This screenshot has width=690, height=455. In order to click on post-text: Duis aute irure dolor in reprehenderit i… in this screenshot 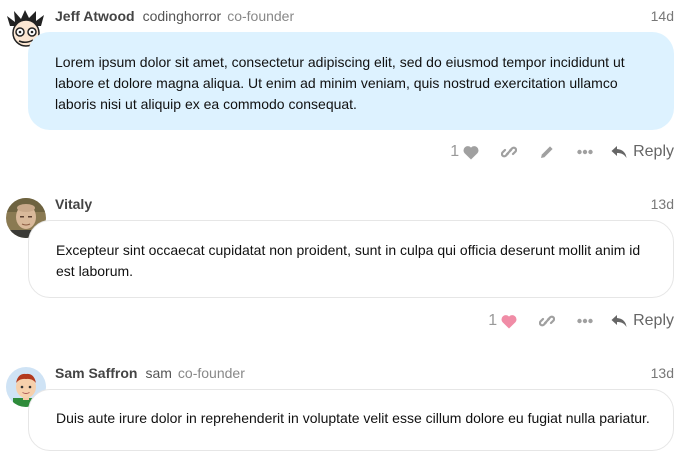, I will do `click(353, 418)`.